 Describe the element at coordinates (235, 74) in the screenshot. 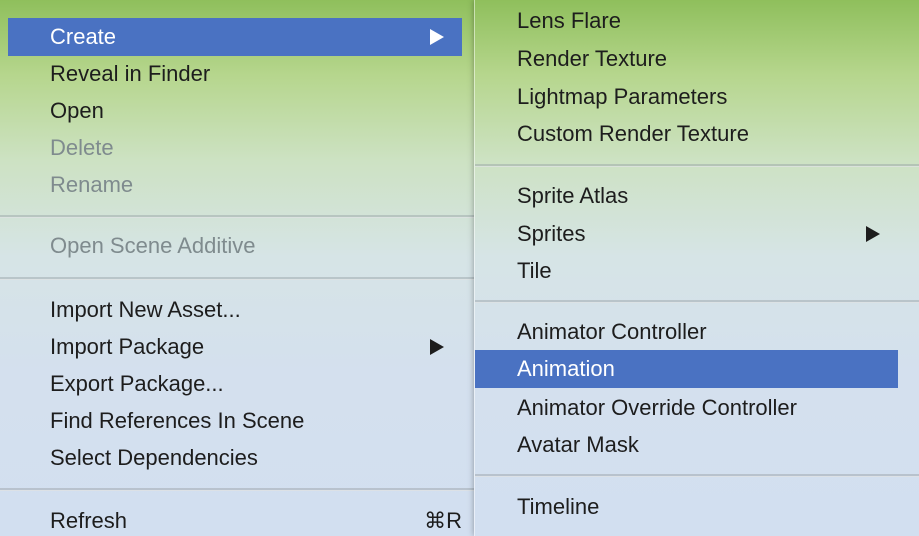

I see `menu-item-reveal-in-finder: Reveal in Finder` at that location.